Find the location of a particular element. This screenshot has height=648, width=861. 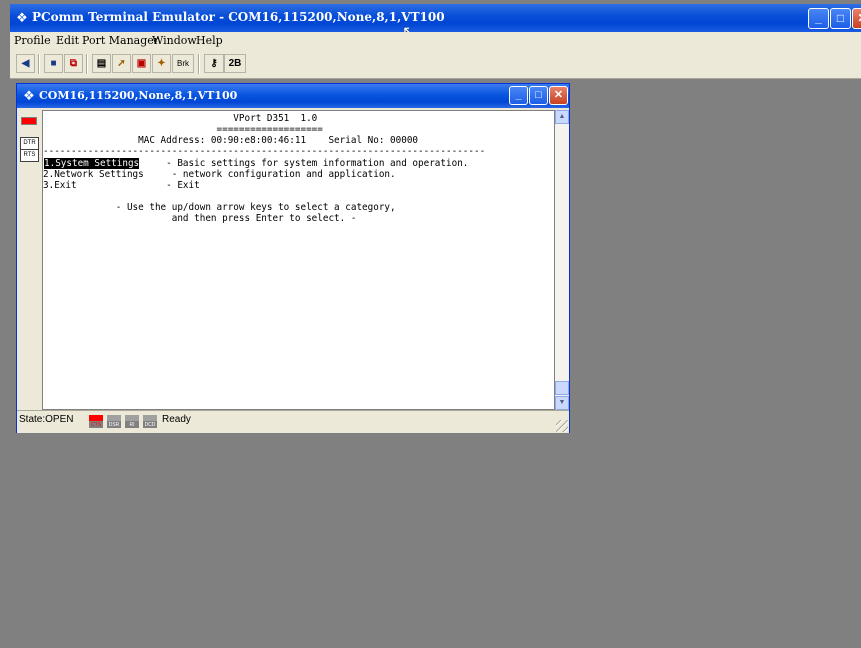

dsr-label: DSR is located at coordinates (114, 425).